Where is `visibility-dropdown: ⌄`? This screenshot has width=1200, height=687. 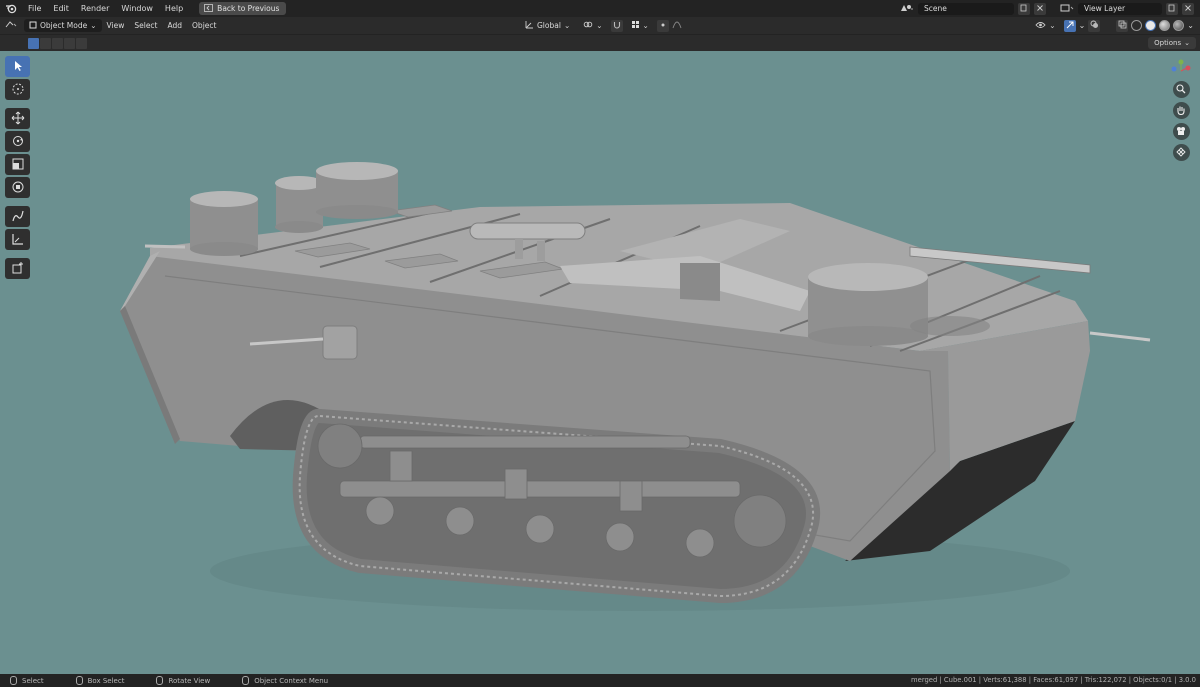 visibility-dropdown: ⌄ is located at coordinates (1045, 25).